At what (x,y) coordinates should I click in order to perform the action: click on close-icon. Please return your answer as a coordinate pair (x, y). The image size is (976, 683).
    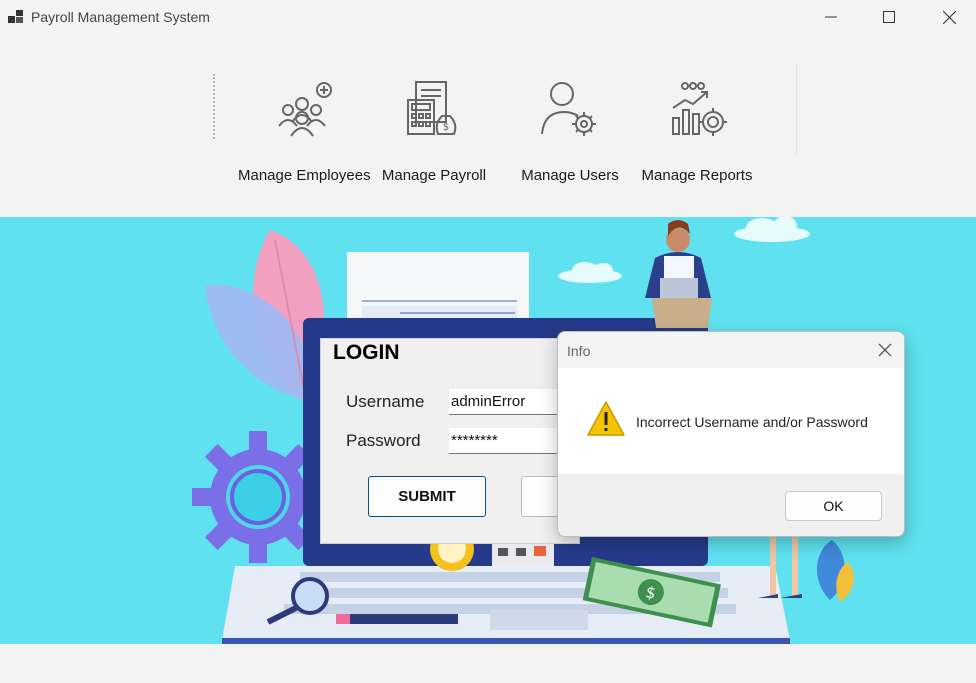
    Looking at the image, I should click on (949, 17).